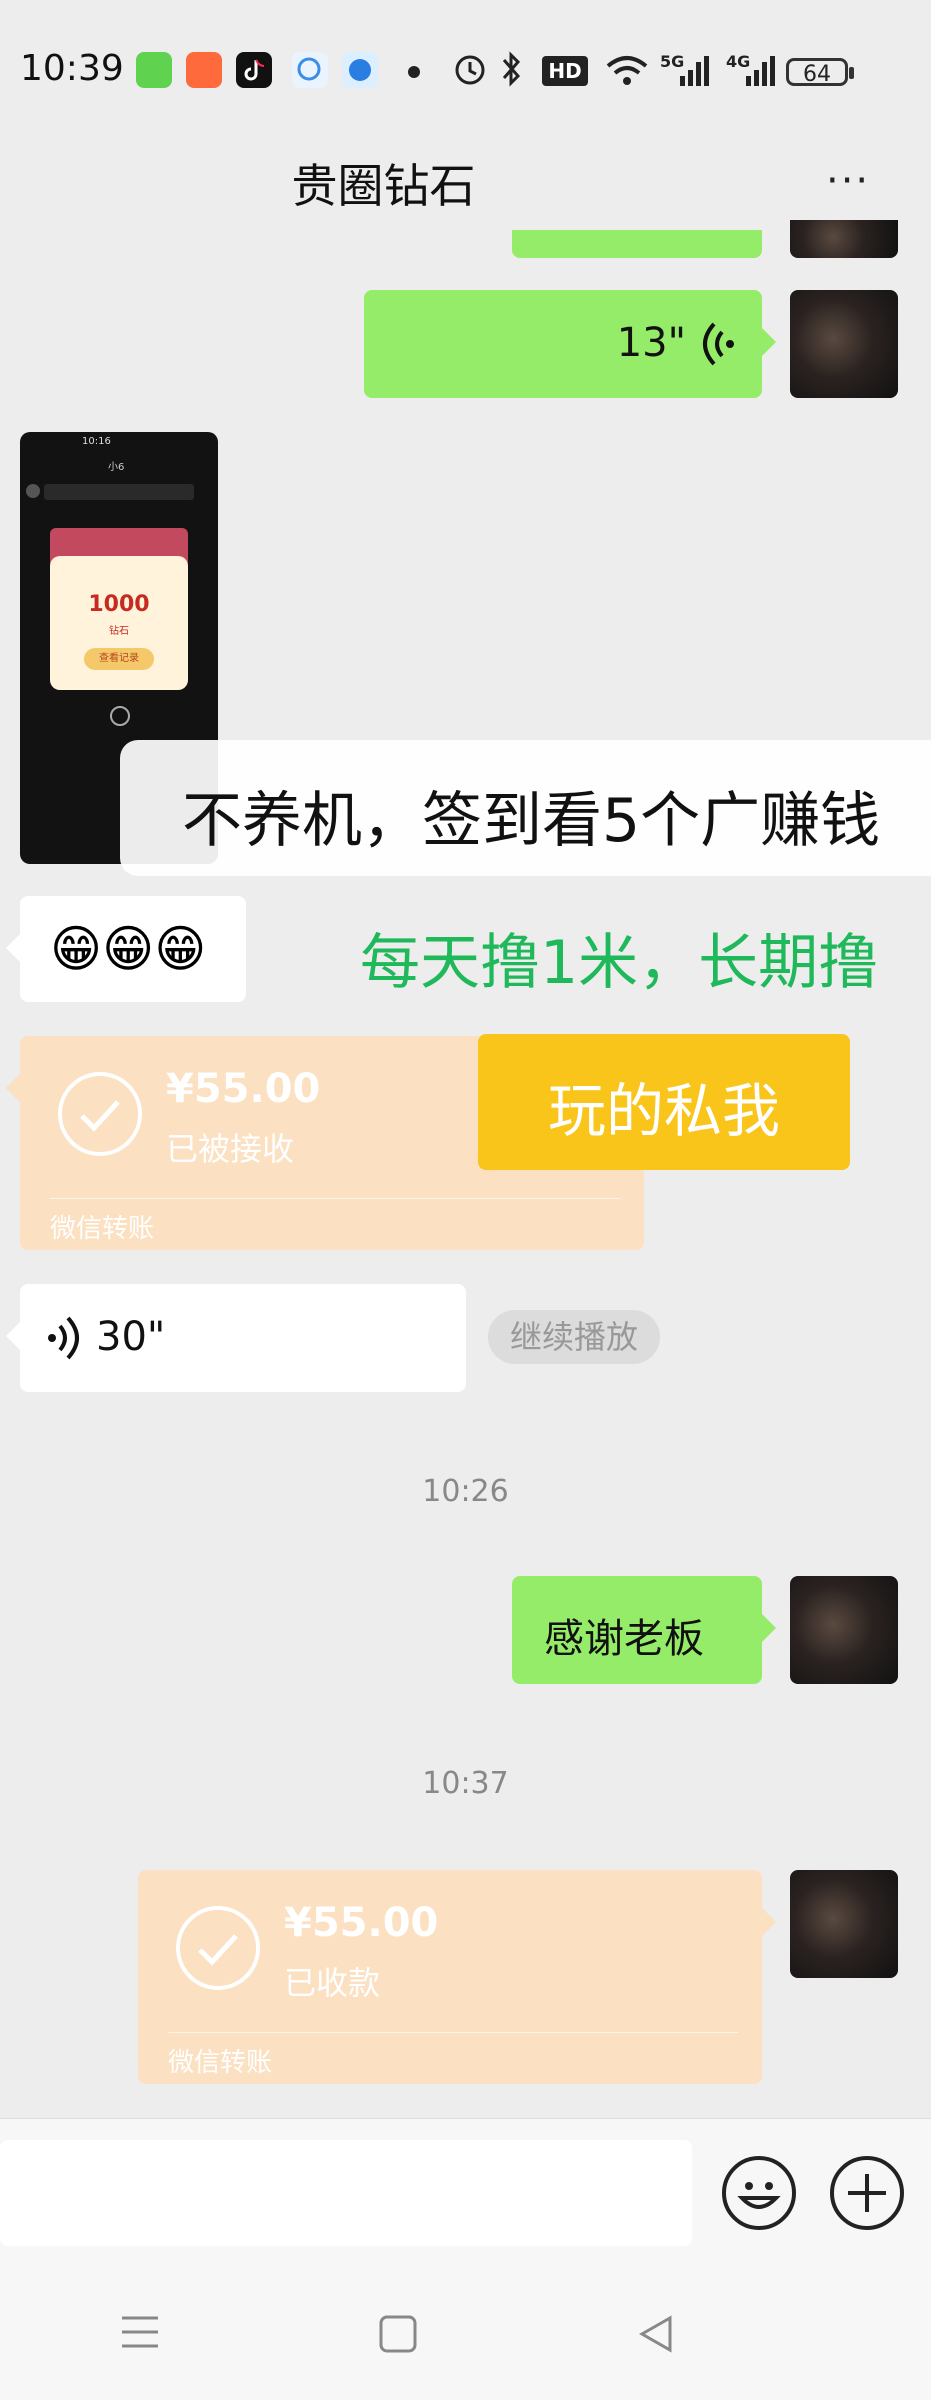  What do you see at coordinates (465, 1783) in the screenshot?
I see `timestamp: 10:37` at bounding box center [465, 1783].